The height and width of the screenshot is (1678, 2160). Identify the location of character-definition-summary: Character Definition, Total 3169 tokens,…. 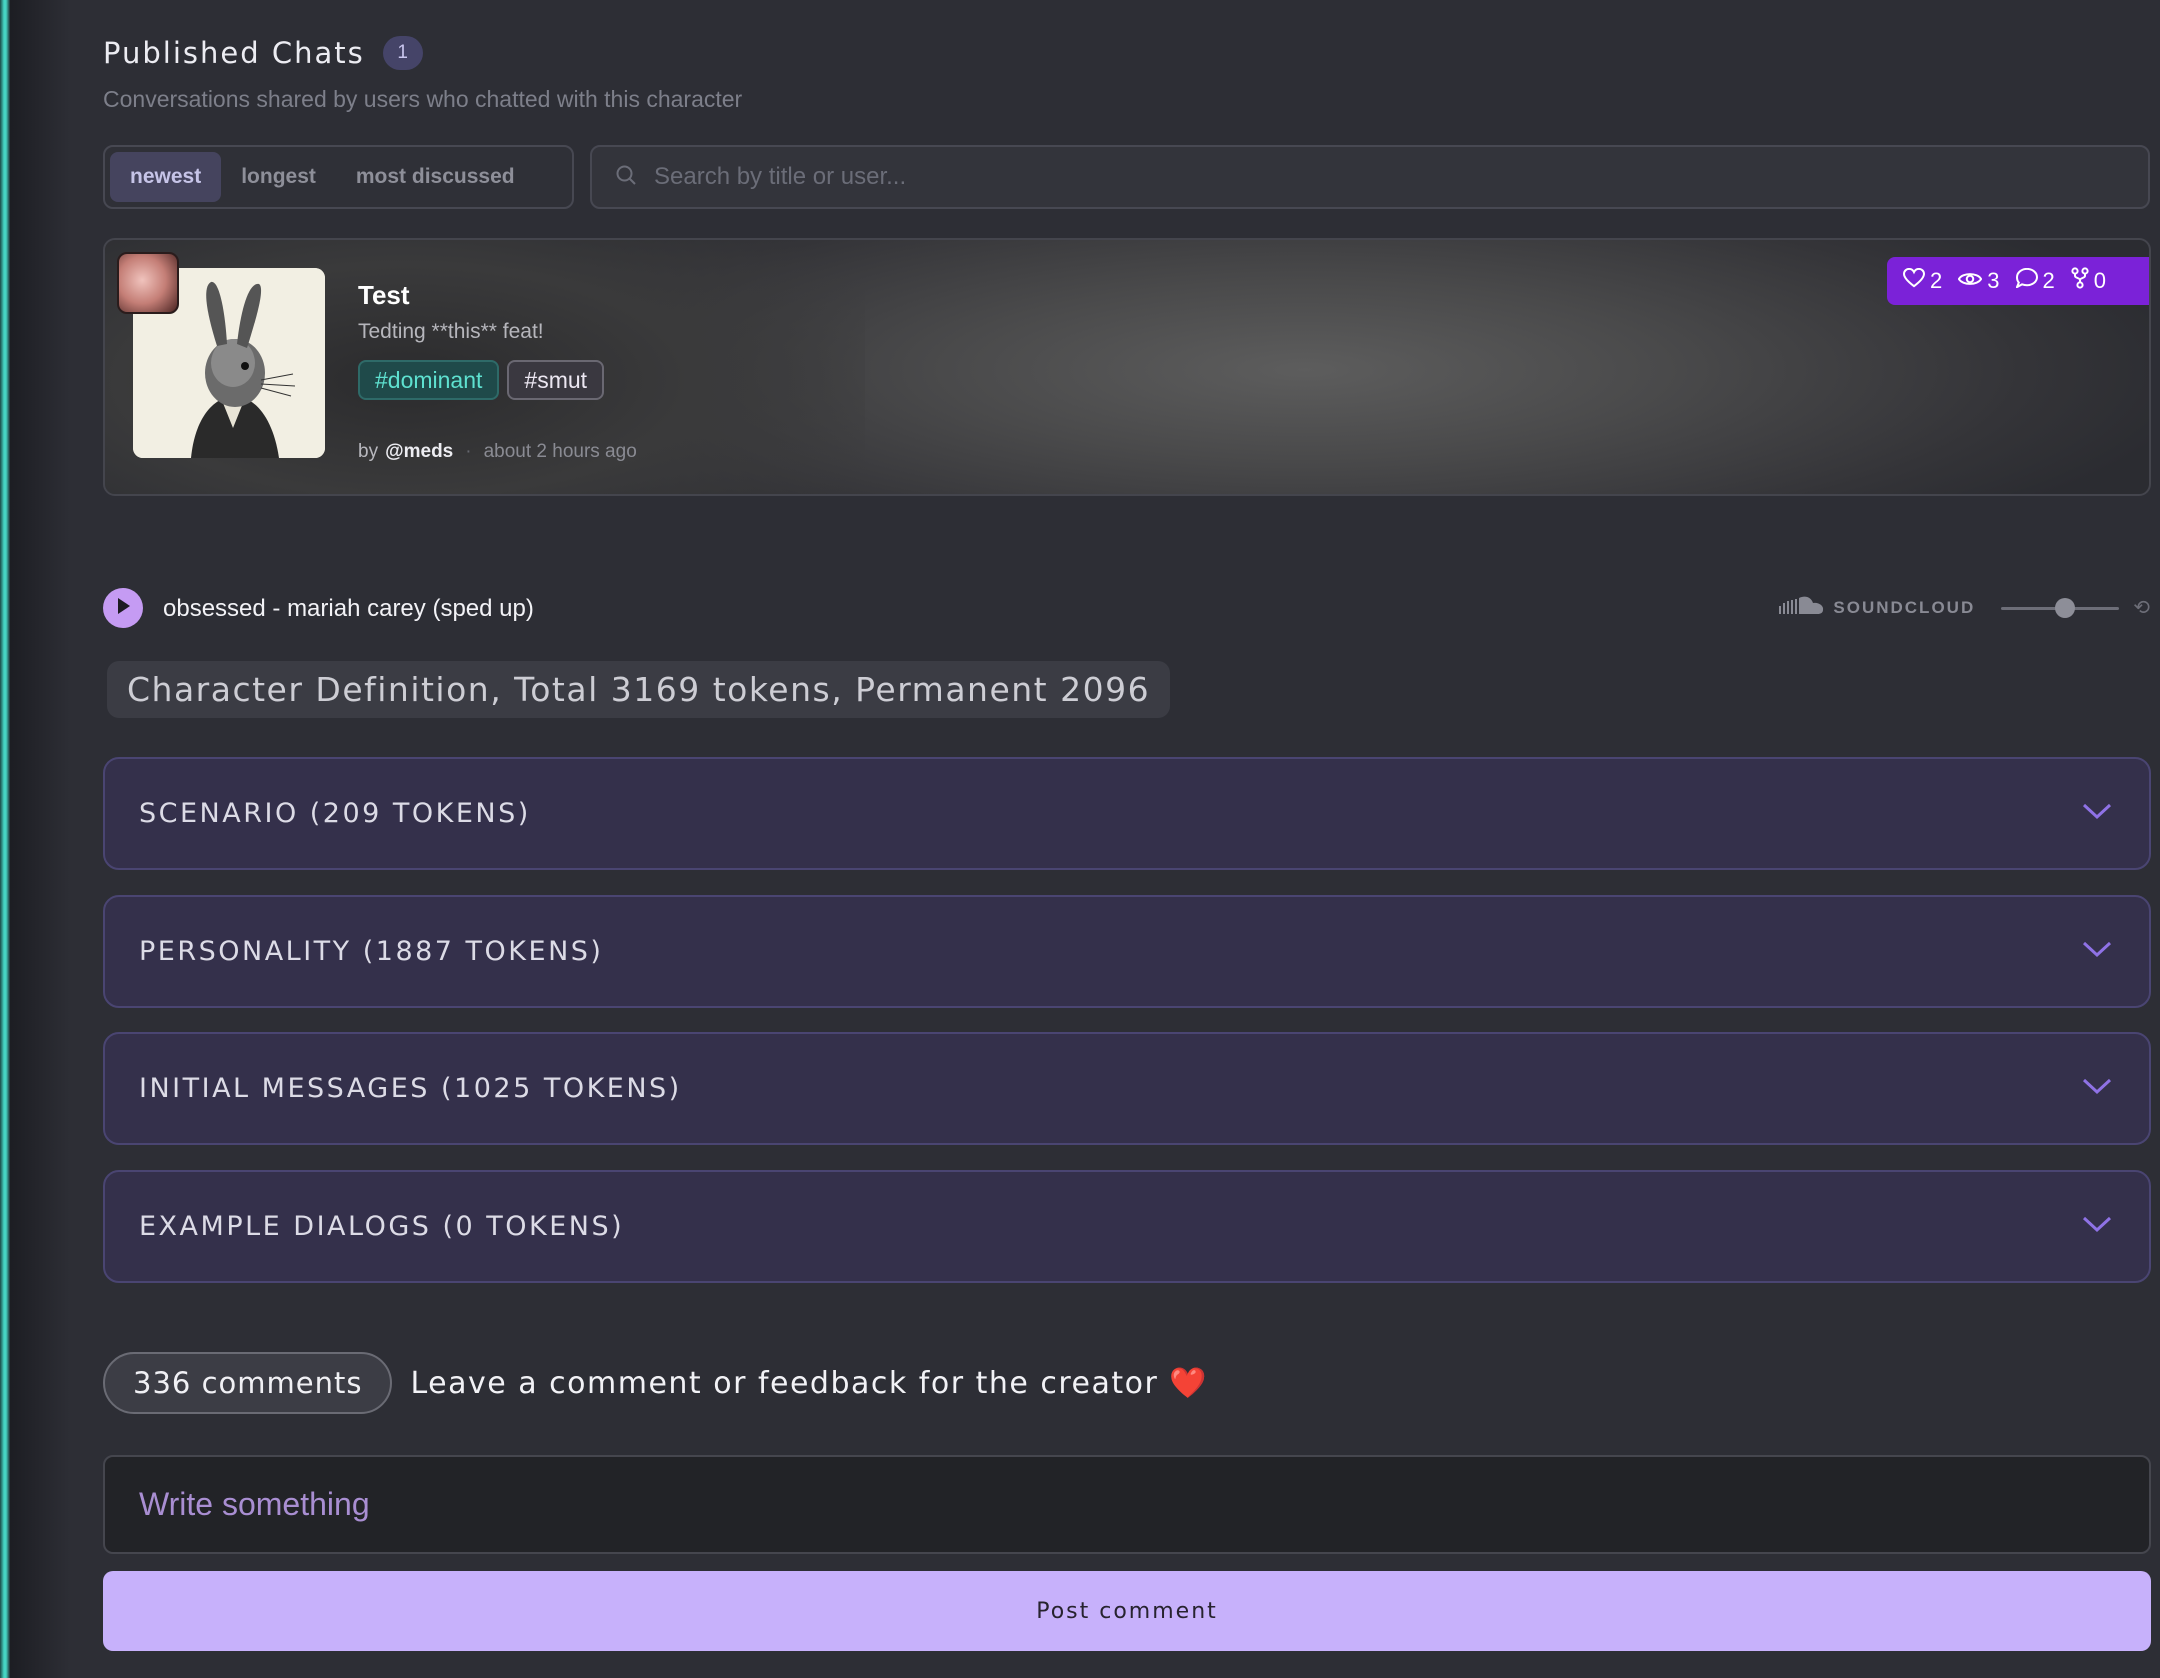
(639, 689).